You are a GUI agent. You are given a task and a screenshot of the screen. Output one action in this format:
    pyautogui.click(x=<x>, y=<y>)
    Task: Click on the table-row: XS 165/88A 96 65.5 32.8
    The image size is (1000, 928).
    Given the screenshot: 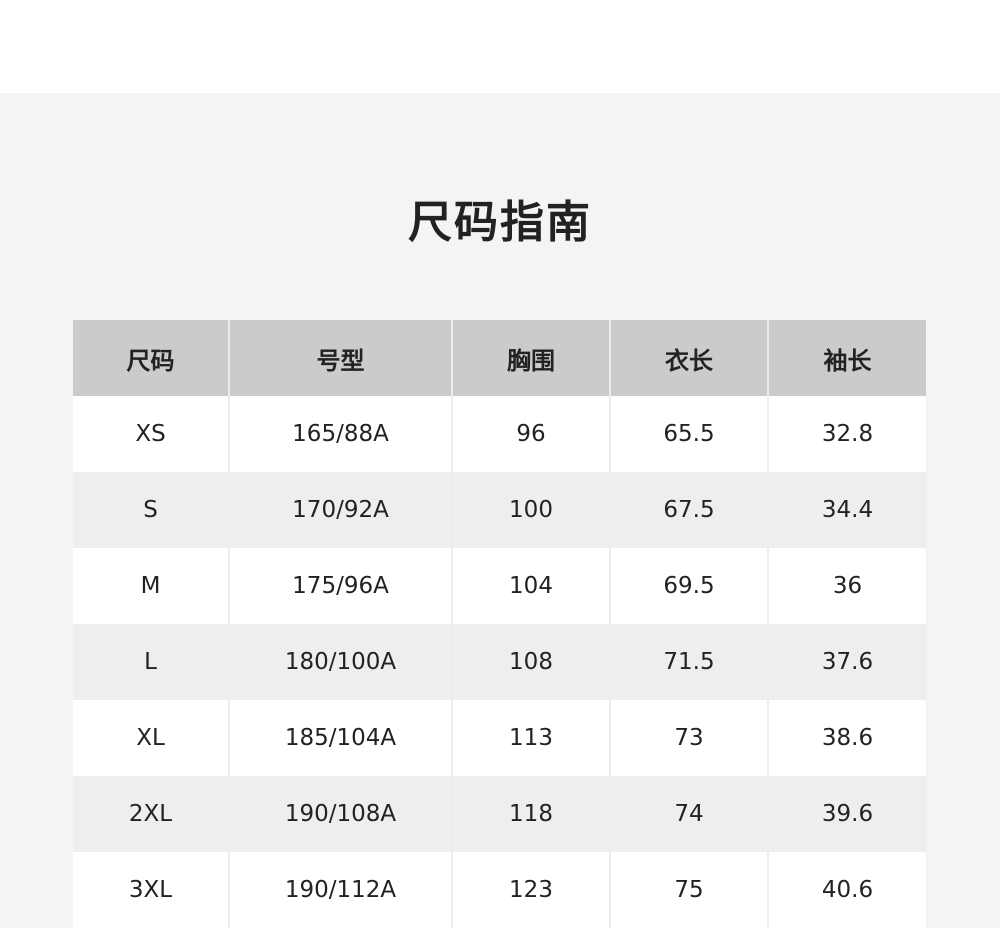 What is the action you would take?
    pyautogui.click(x=499, y=434)
    